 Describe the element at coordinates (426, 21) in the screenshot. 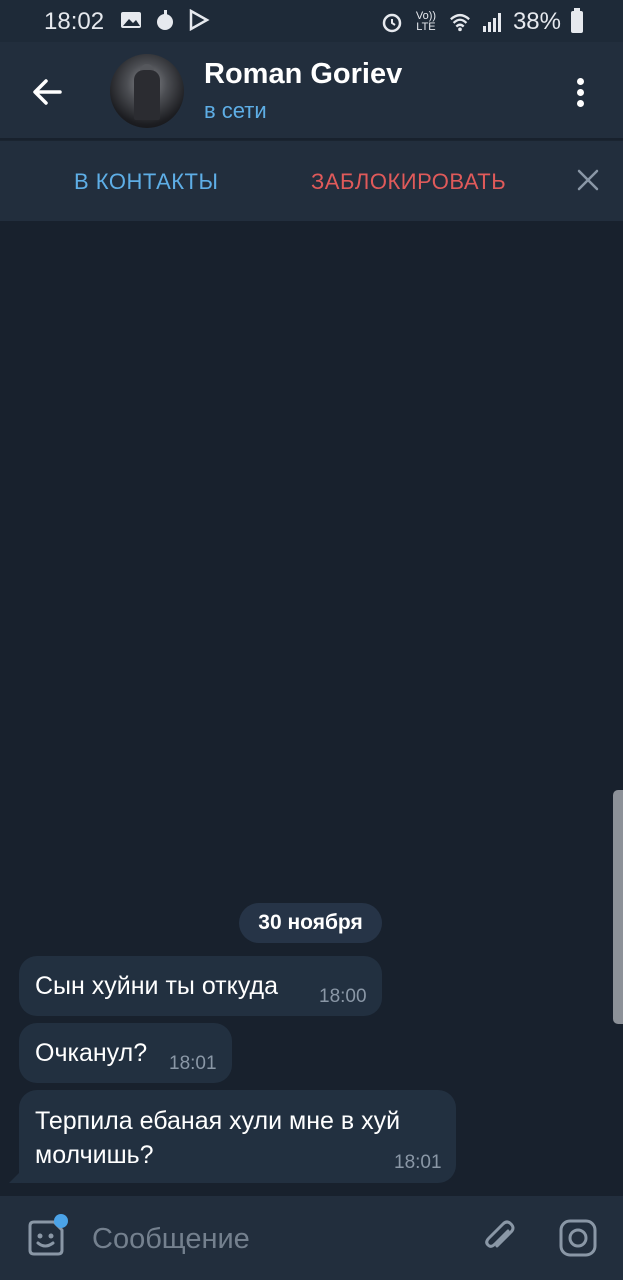

I see `volte-icon: Vo)) LTE` at that location.